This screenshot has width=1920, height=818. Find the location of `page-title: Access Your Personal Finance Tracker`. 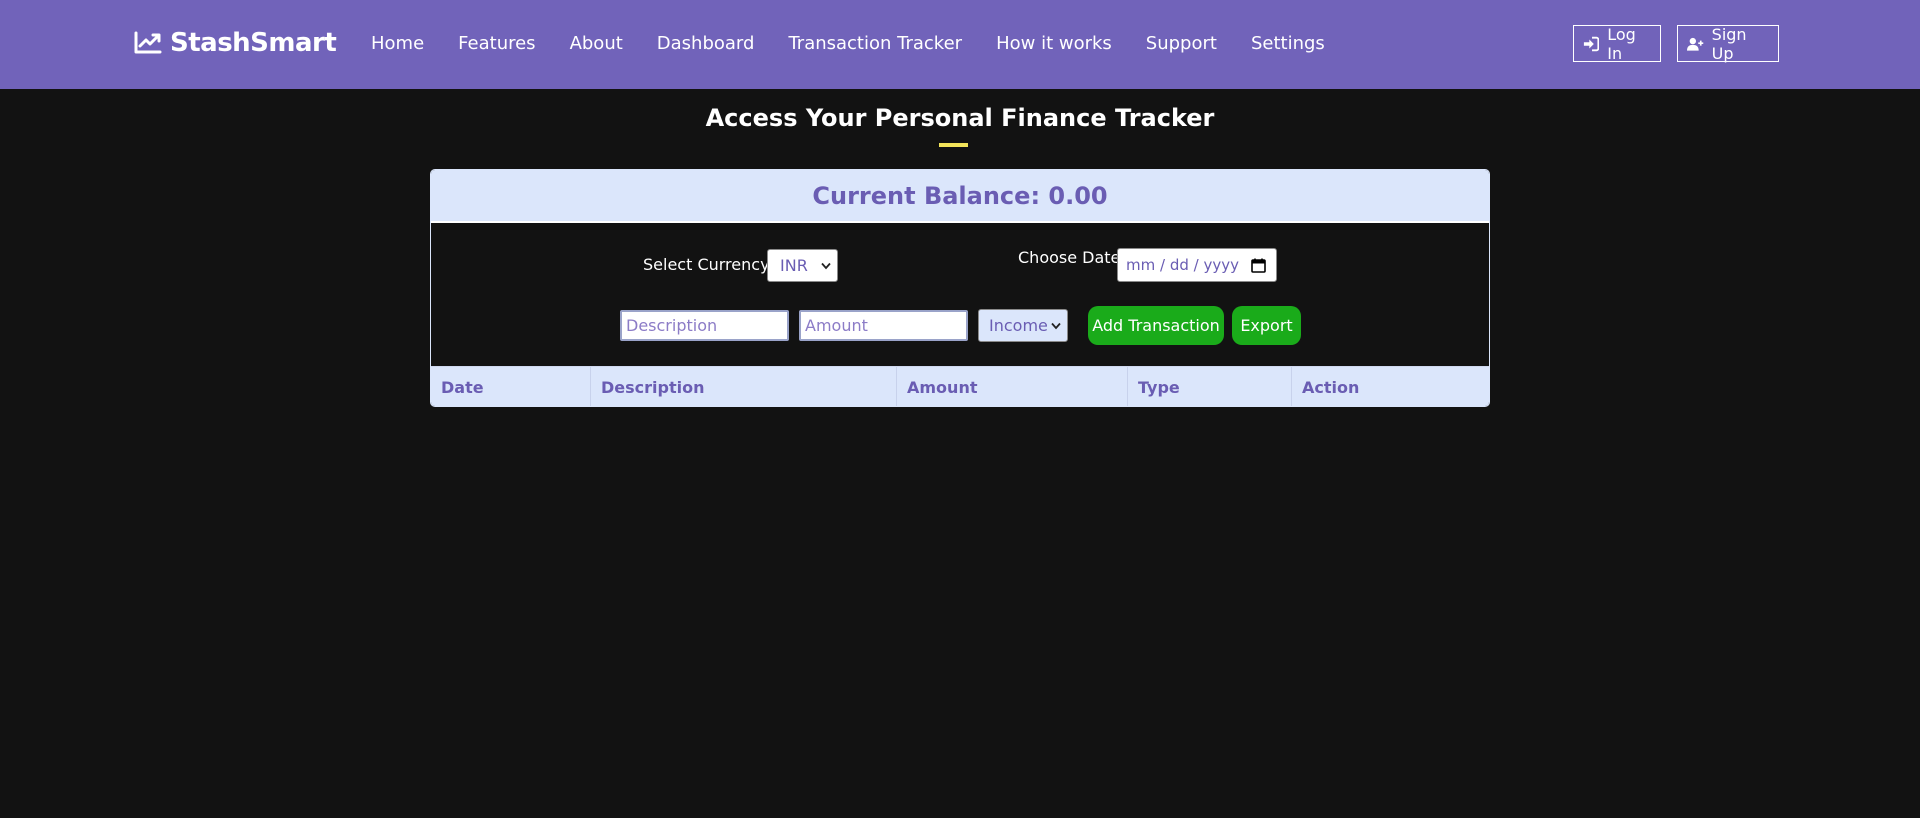

page-title: Access Your Personal Finance Tracker is located at coordinates (960, 118).